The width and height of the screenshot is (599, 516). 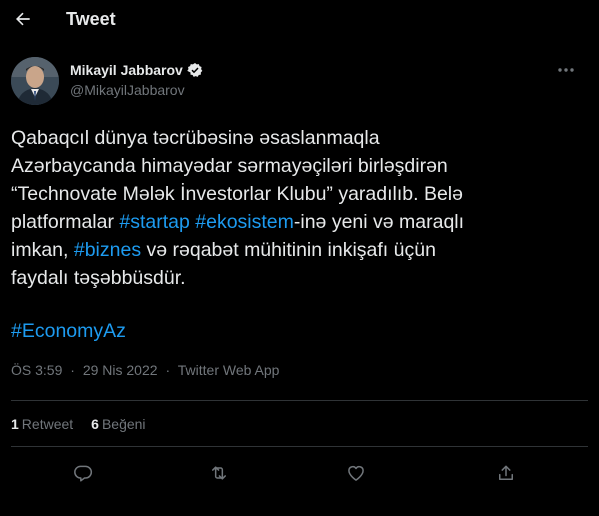 I want to click on reply-button, so click(x=83, y=473).